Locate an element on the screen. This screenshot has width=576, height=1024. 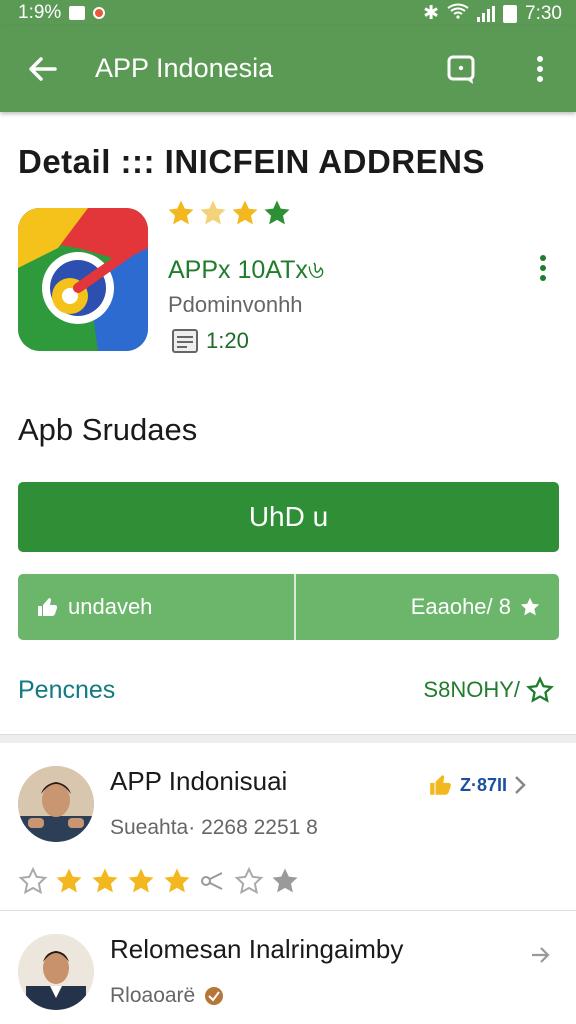
wifi-icon is located at coordinates (458, 14).